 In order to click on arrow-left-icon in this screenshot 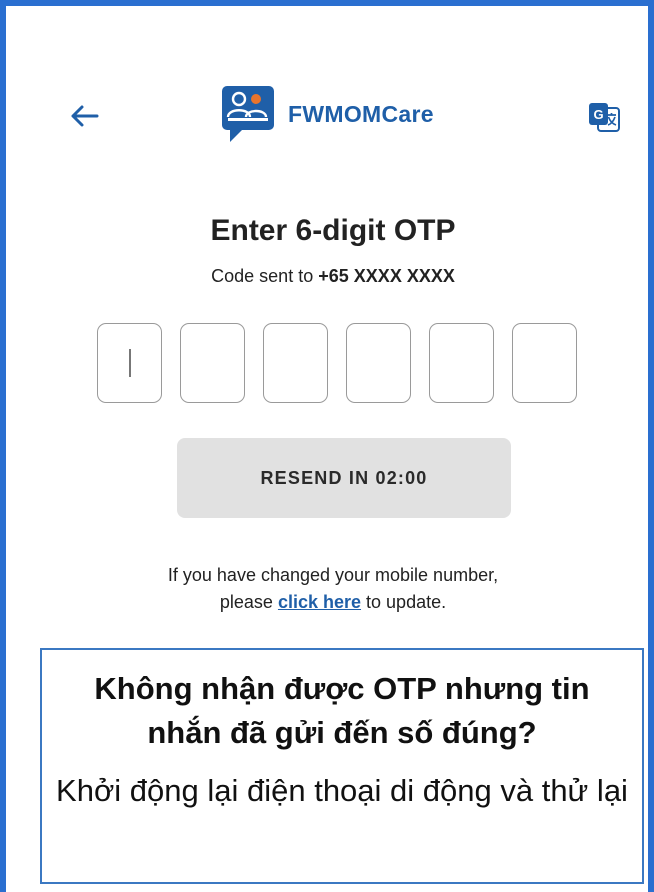, I will do `click(85, 116)`.